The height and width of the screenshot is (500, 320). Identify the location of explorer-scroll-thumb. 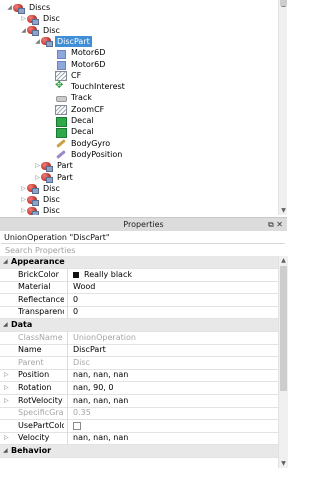
(283, 3).